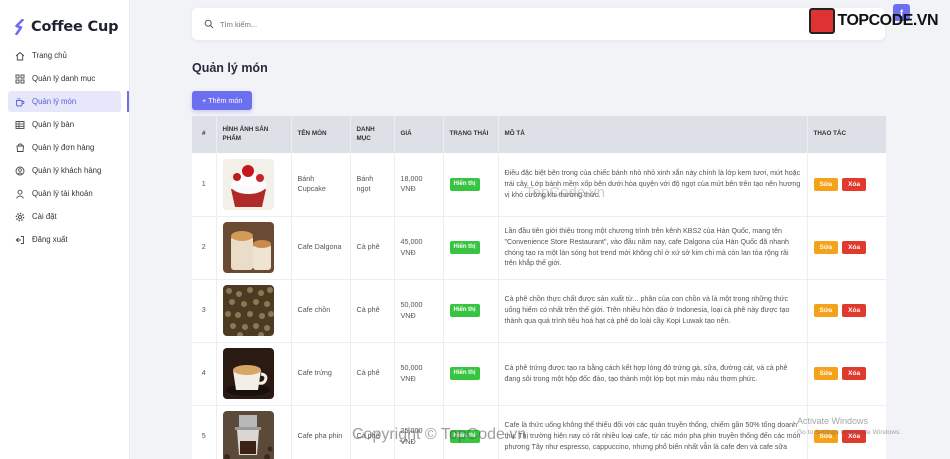 The image size is (950, 459). I want to click on cup-icon, so click(20, 102).